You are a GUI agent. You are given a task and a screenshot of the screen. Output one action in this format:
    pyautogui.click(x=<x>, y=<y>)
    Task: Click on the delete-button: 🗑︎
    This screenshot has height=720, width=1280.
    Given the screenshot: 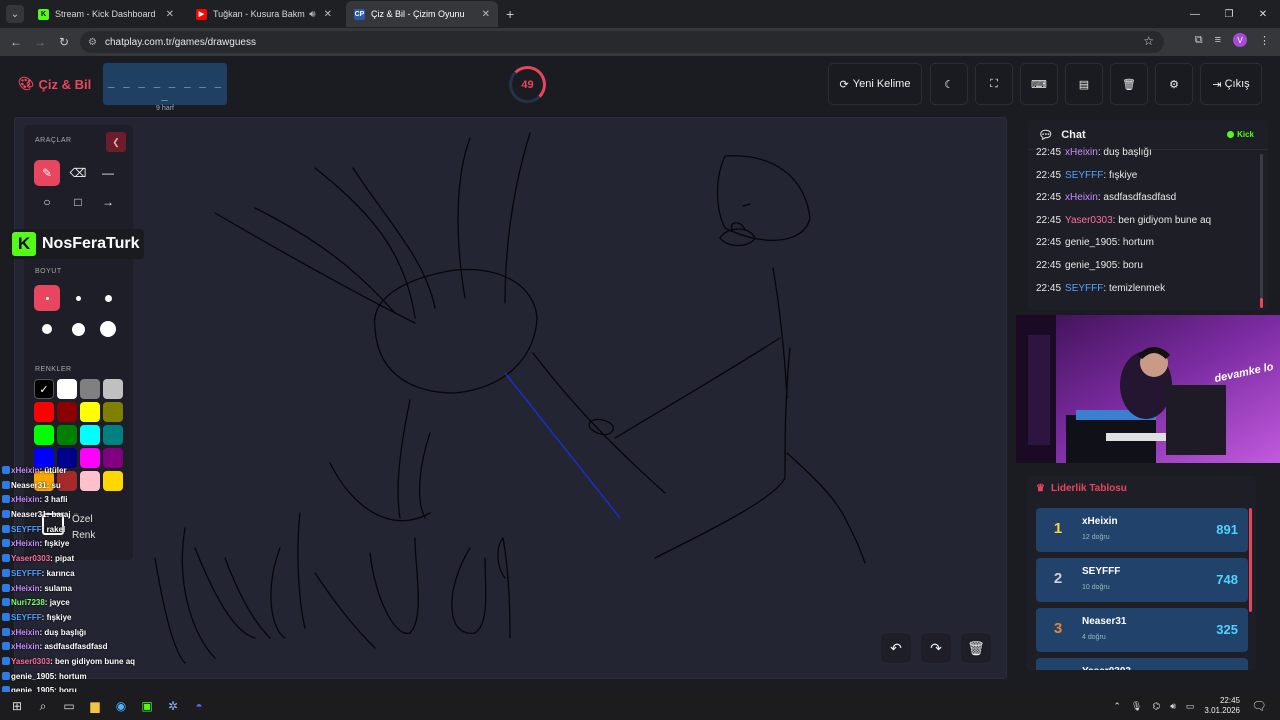 What is the action you would take?
    pyautogui.click(x=1129, y=84)
    